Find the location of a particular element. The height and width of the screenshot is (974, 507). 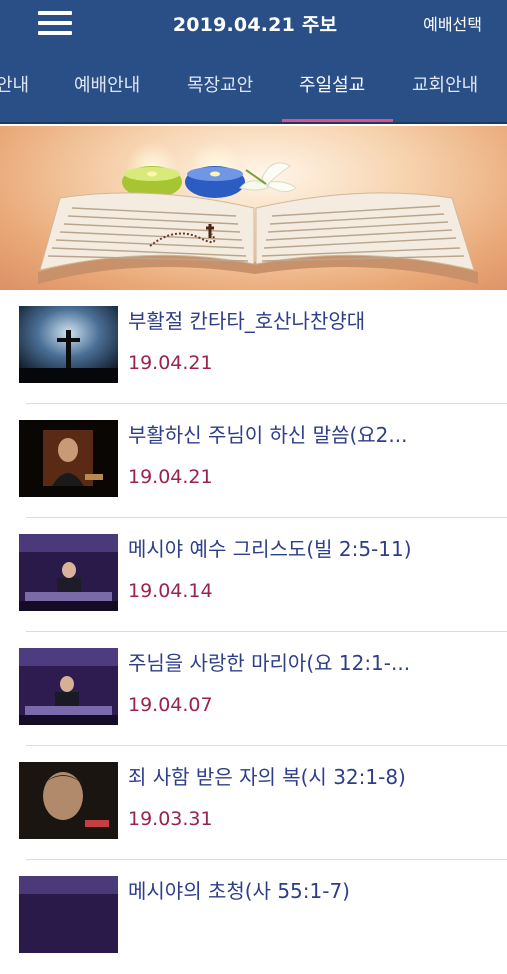

tab-church-info: 교회안내 is located at coordinates (445, 84).